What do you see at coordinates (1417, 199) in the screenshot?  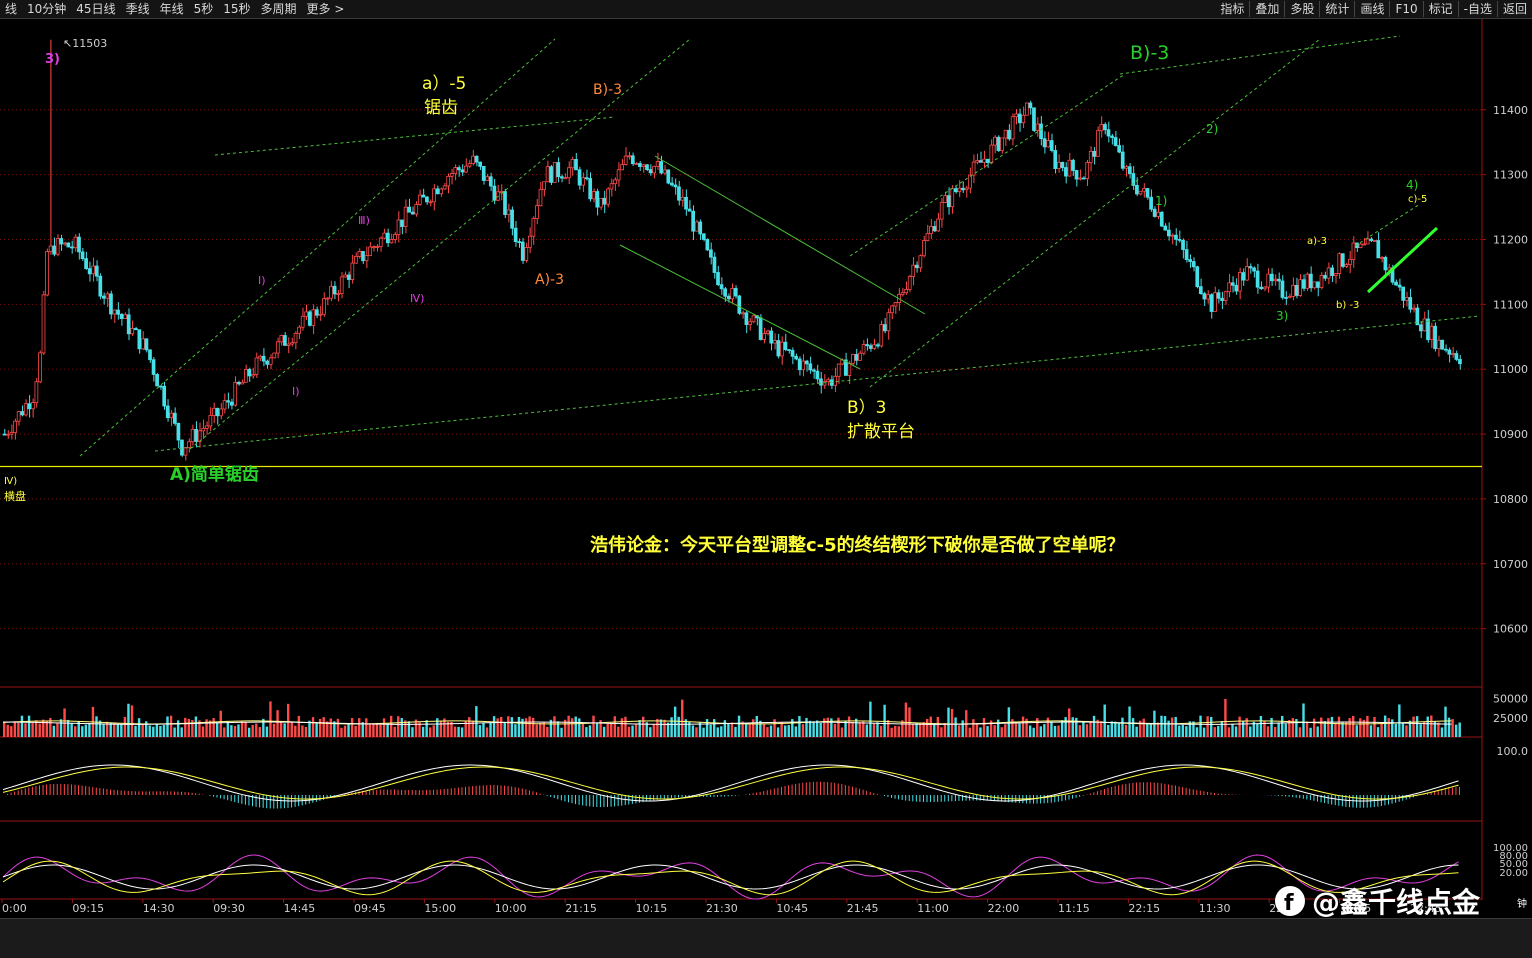 I see `wave-label: c)-5` at bounding box center [1417, 199].